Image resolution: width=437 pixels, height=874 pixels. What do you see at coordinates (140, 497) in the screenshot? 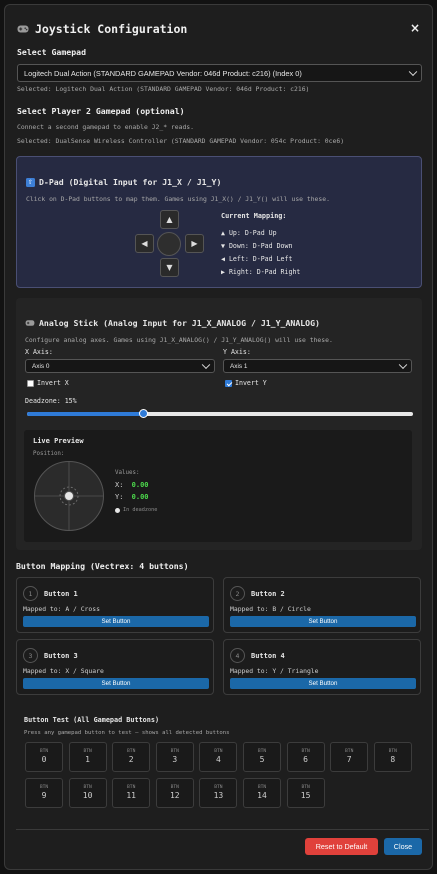
I see `y-value: 0.00` at bounding box center [140, 497].